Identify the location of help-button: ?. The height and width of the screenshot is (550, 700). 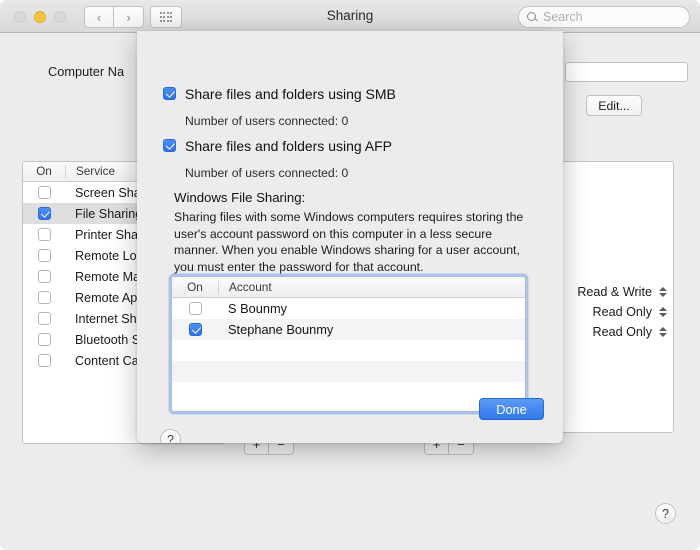
(665, 513).